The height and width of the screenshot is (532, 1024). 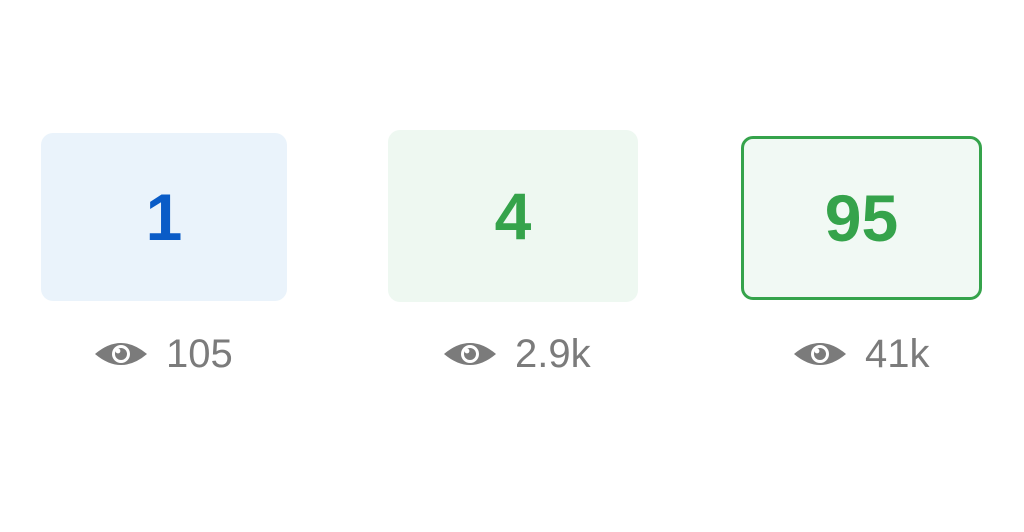 I want to click on card-number: 95, so click(x=861, y=218).